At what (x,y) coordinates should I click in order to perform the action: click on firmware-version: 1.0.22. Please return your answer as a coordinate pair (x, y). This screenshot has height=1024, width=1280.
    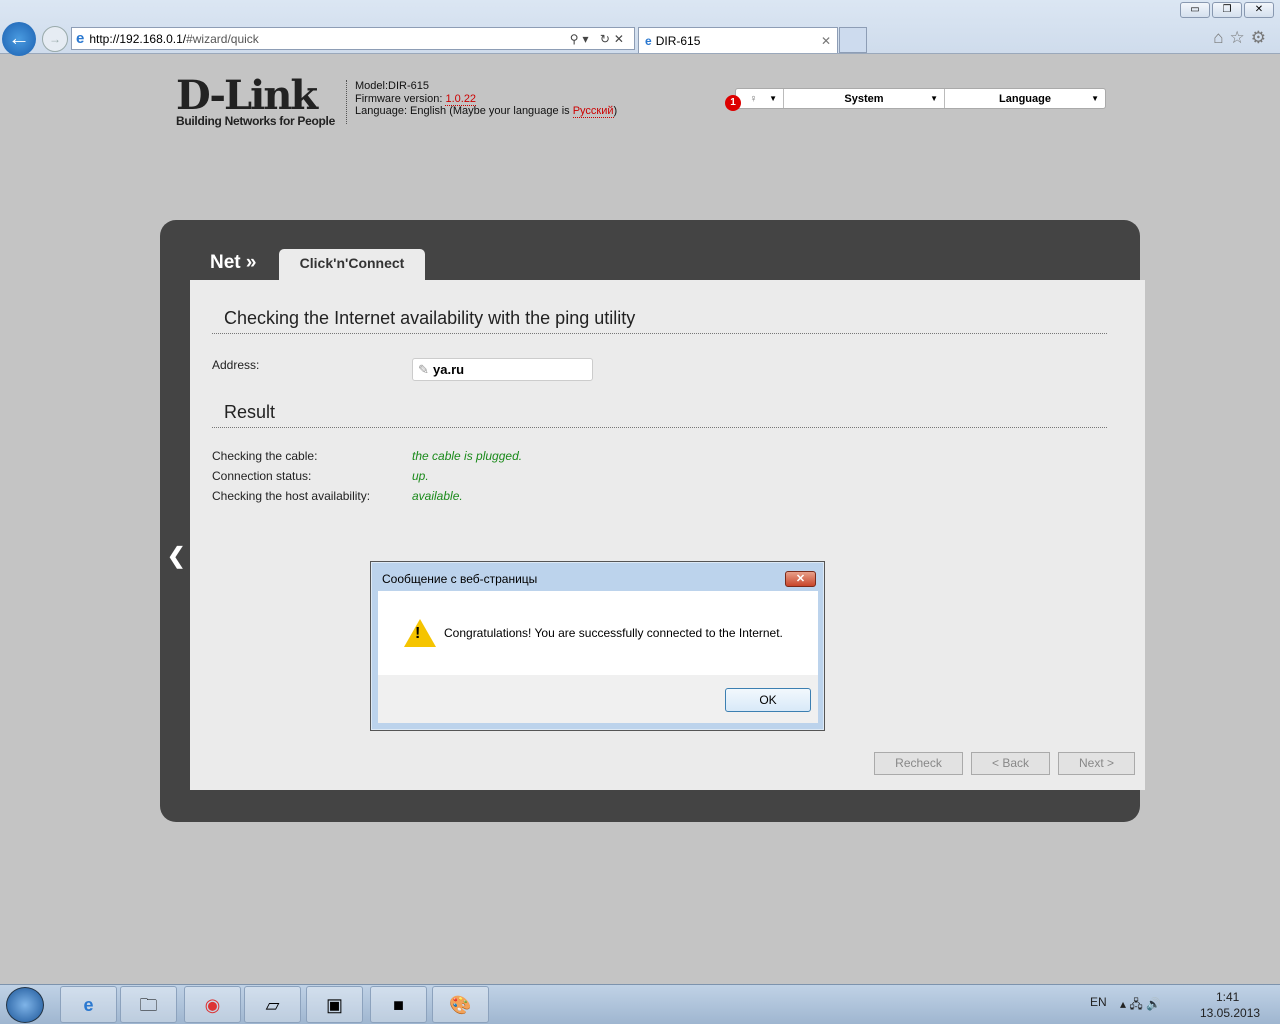
    Looking at the image, I should click on (461, 99).